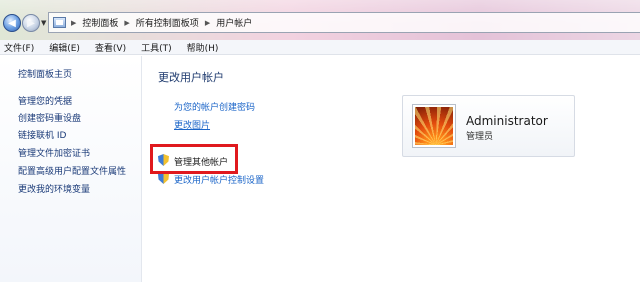 The width and height of the screenshot is (640, 282). I want to click on menu-file: 文件(F), so click(19, 47).